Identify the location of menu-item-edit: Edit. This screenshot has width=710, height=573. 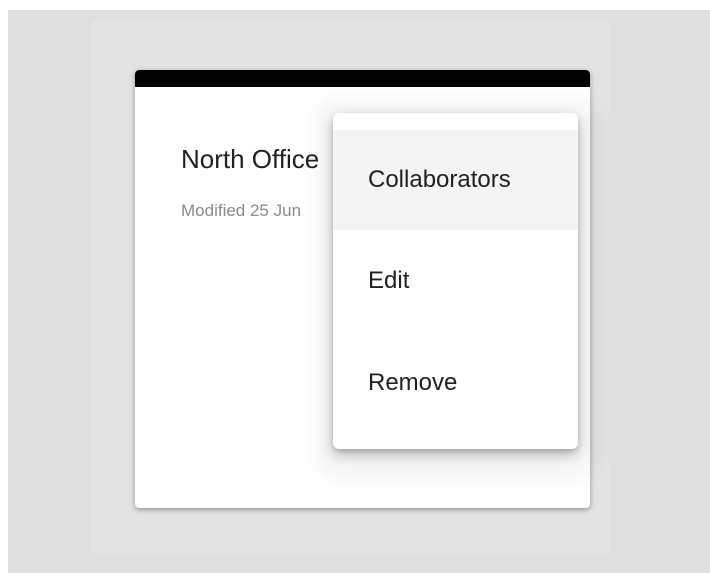
(455, 281).